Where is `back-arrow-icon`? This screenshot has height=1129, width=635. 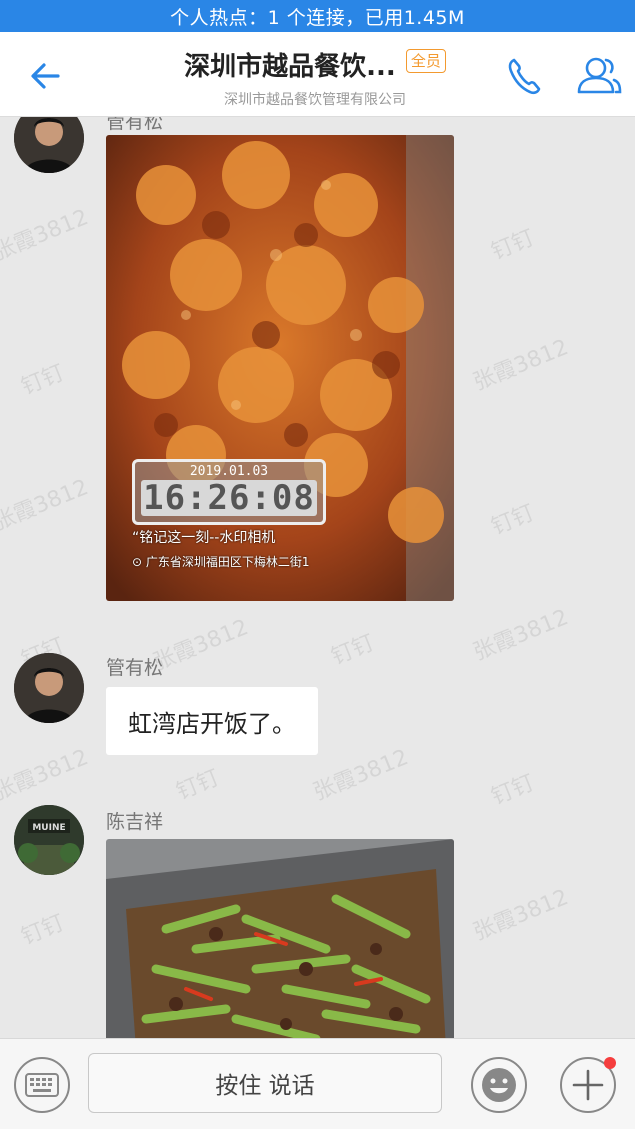
back-arrow-icon is located at coordinates (50, 76).